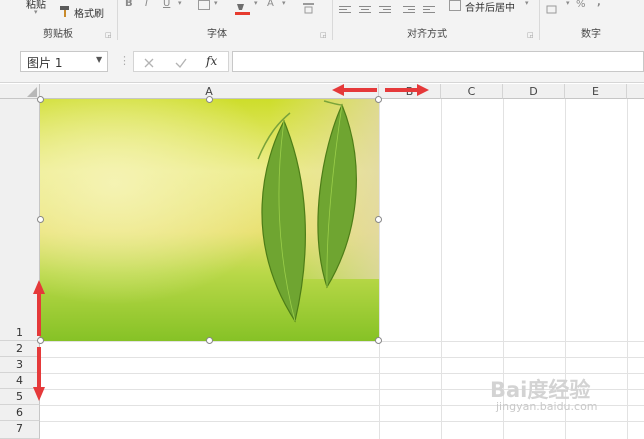 Image resolution: width=644 pixels, height=439 pixels. Describe the element at coordinates (367, 6) in the screenshot. I see `align-buttons-icon` at that location.